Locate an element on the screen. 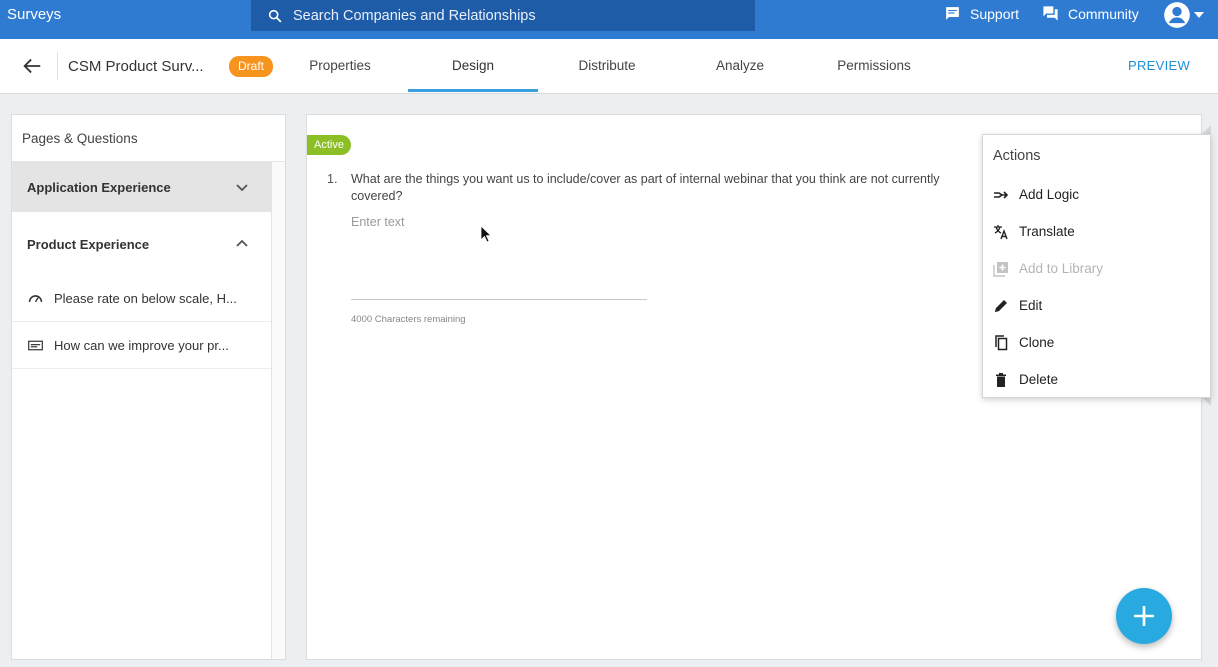 The width and height of the screenshot is (1218, 667). user-menu is located at coordinates (1183, 15).